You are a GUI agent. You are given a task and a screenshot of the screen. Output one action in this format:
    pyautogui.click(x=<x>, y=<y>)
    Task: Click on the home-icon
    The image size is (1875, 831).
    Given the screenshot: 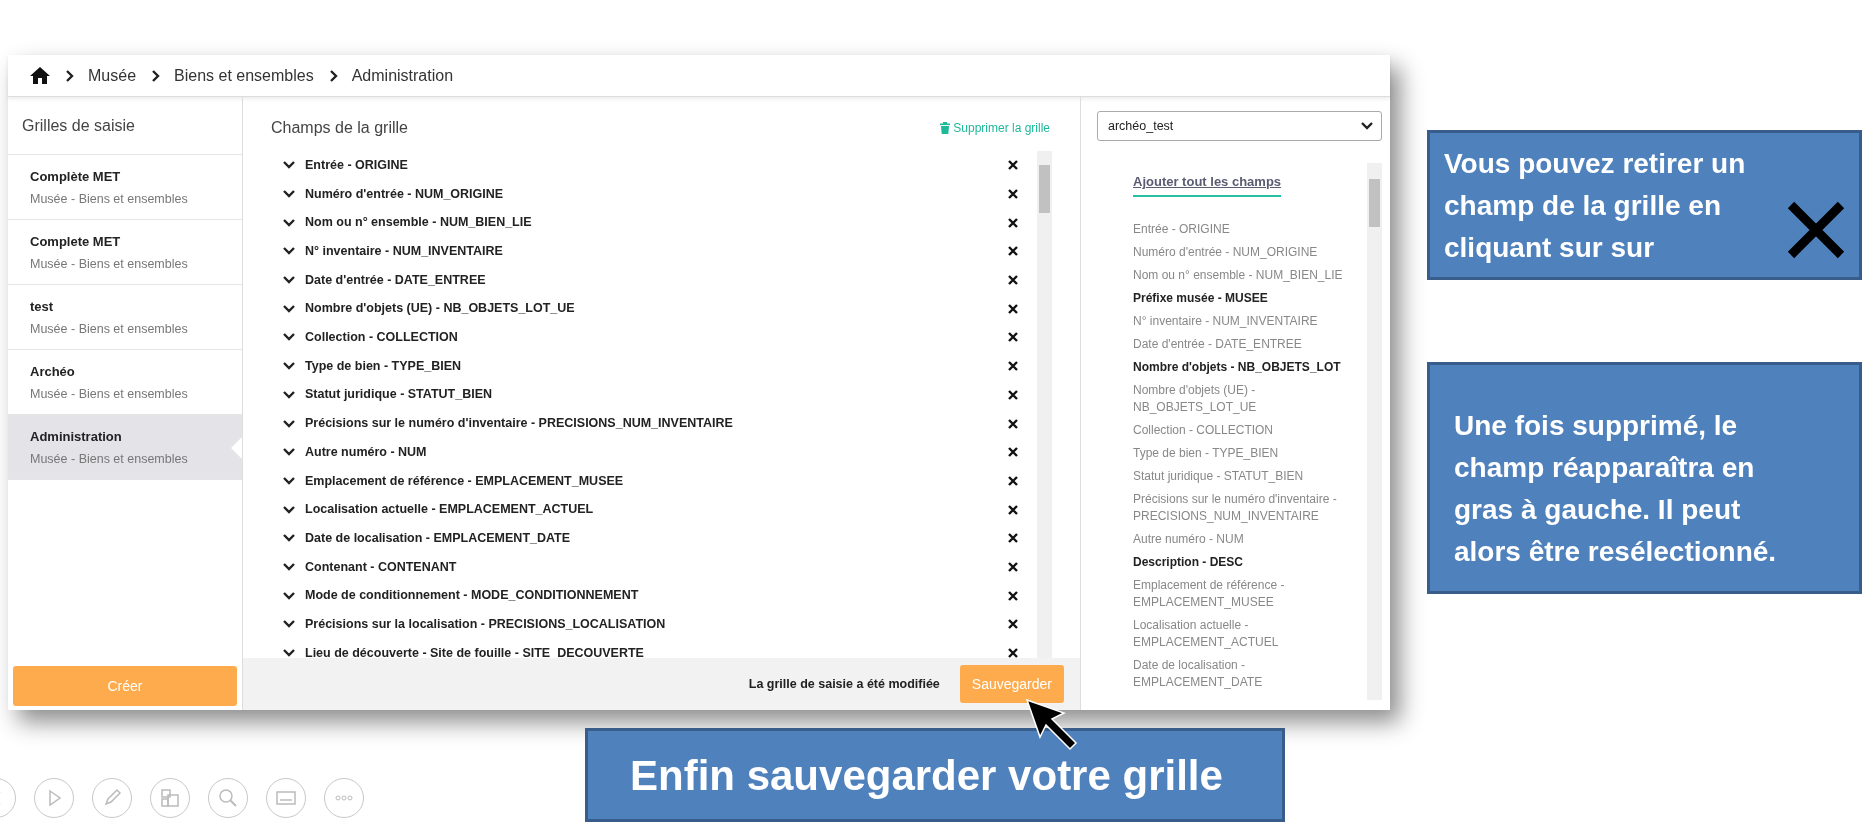 What is the action you would take?
    pyautogui.click(x=40, y=75)
    